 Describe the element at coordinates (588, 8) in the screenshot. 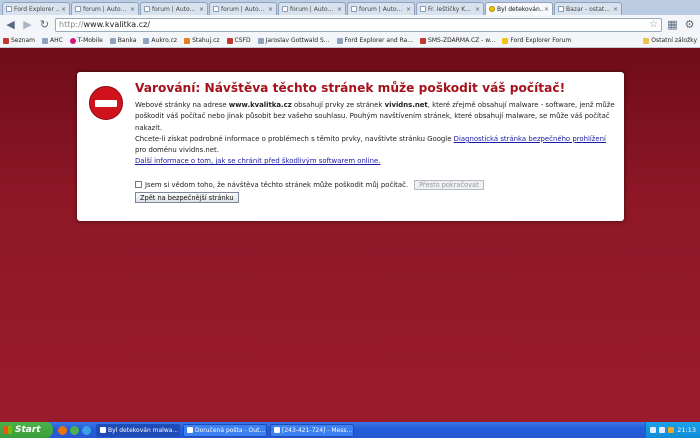

I see `tab-9: Bazar - ostat... ×` at that location.